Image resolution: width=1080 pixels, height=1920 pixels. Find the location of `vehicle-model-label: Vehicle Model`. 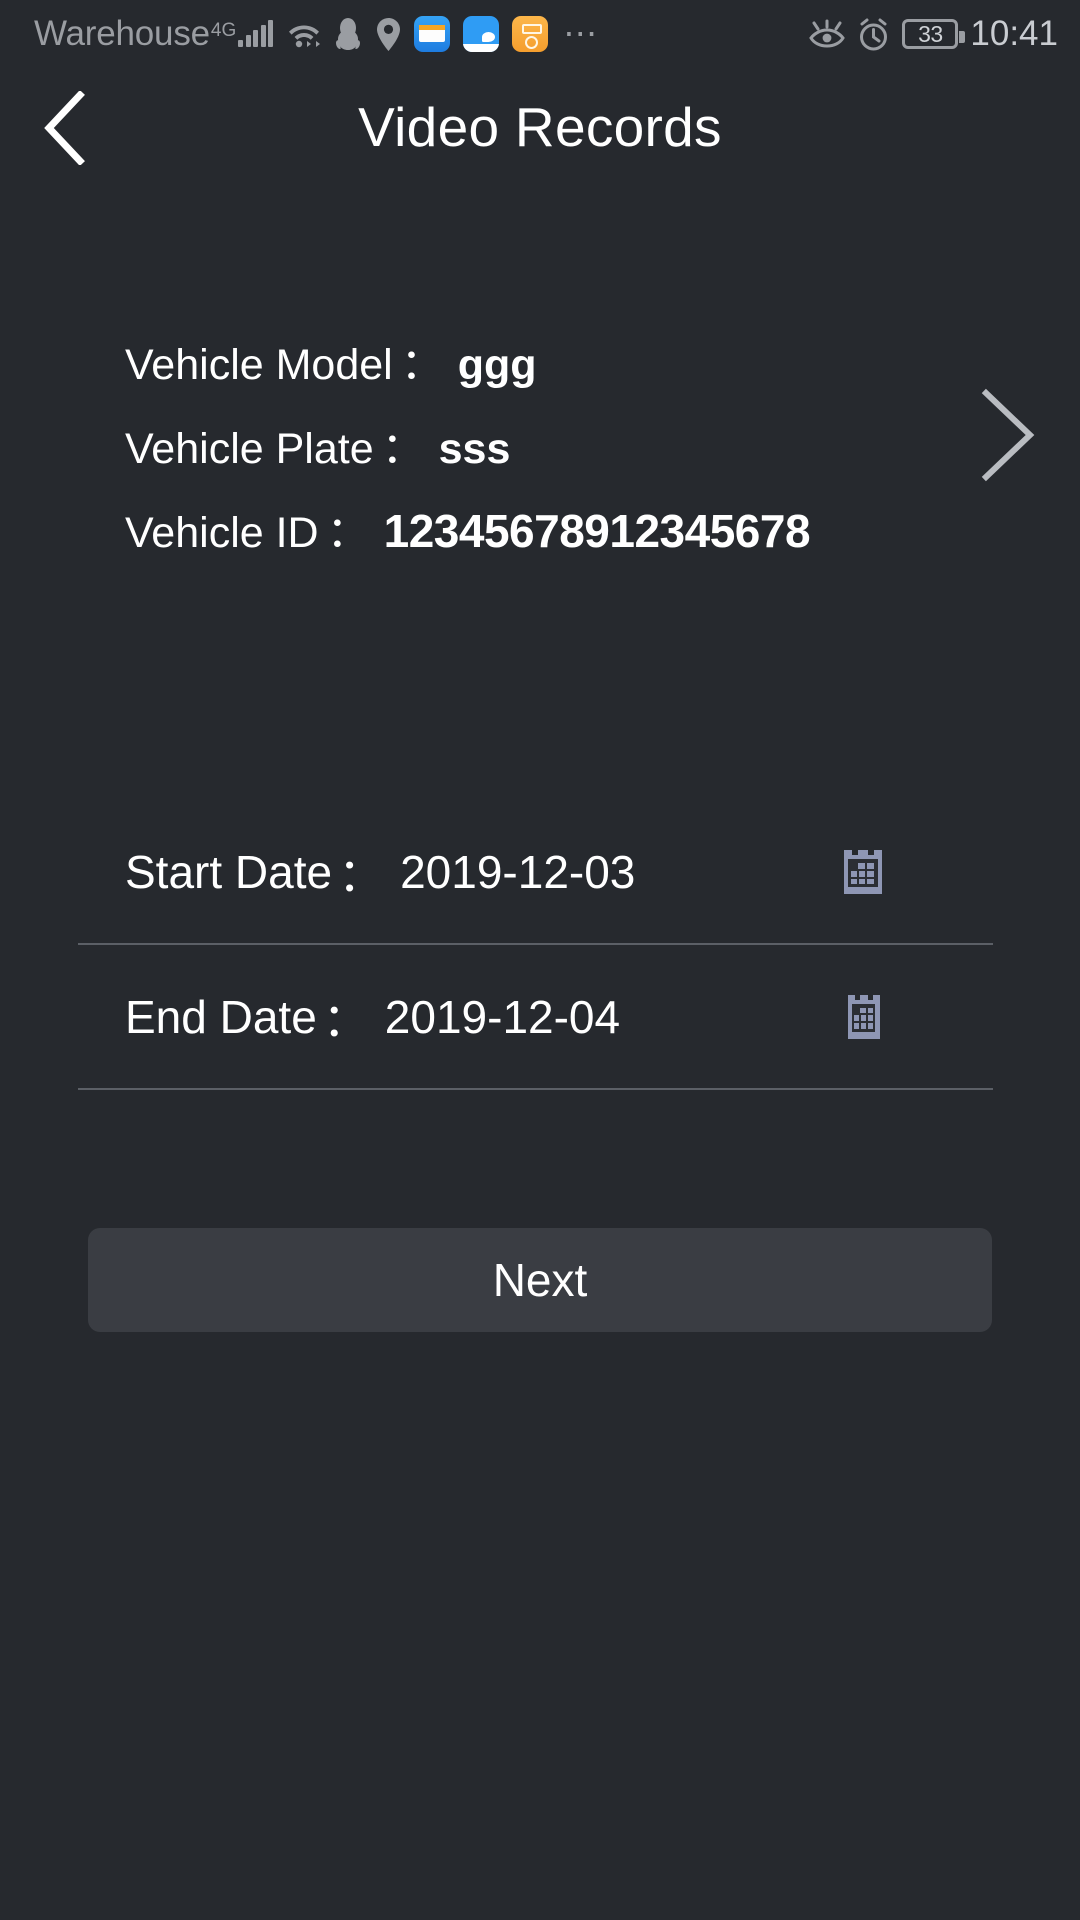

vehicle-model-label: Vehicle Model is located at coordinates (259, 365).